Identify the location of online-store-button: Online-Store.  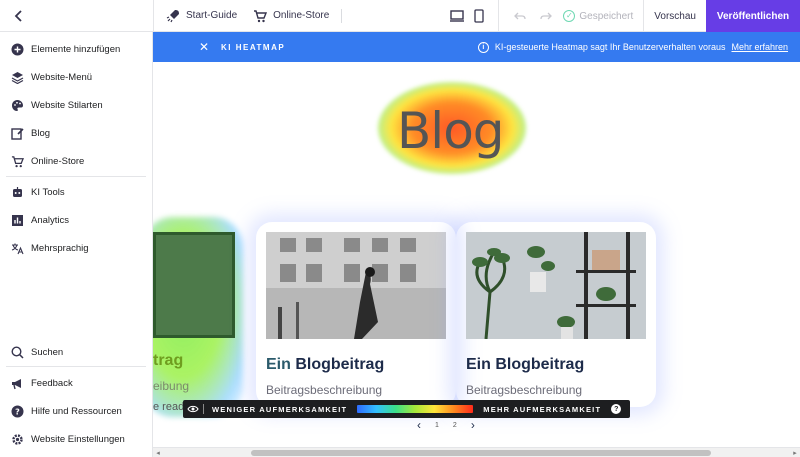
(291, 16).